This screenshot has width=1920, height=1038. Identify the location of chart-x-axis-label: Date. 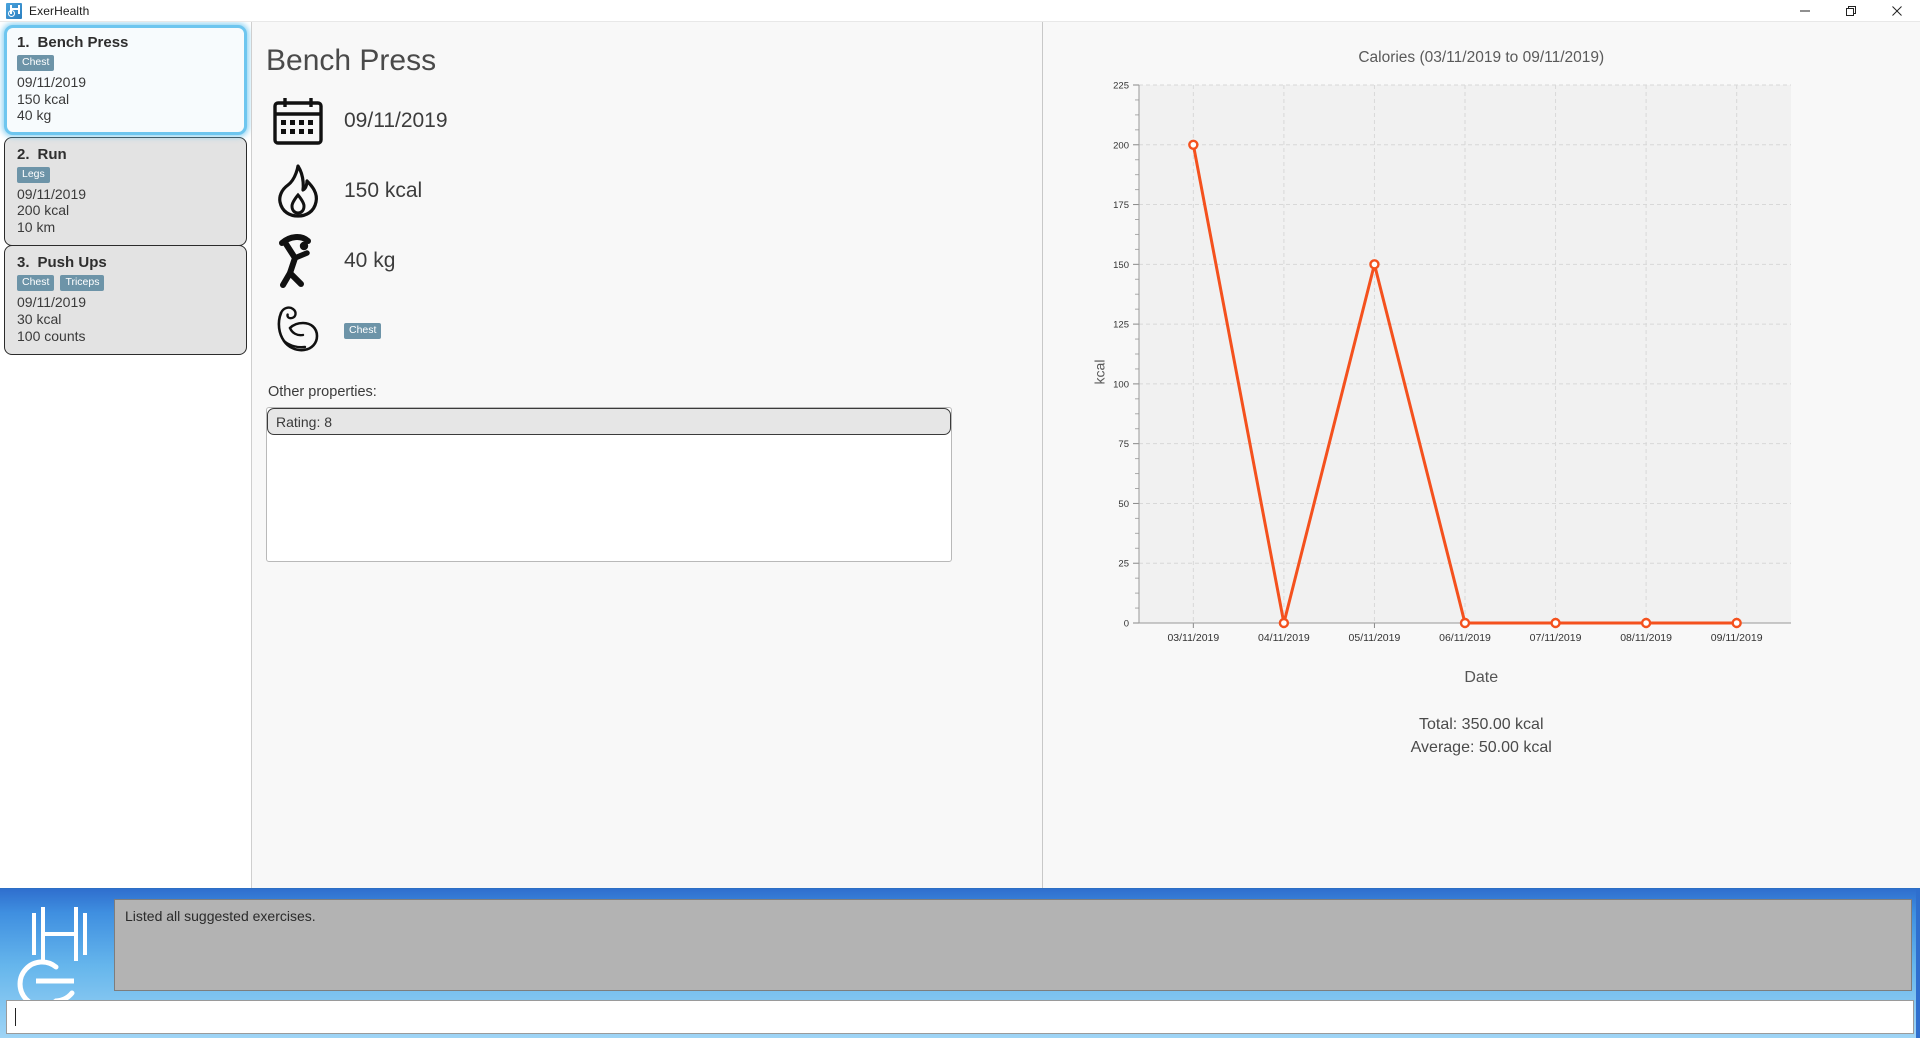
(1481, 677).